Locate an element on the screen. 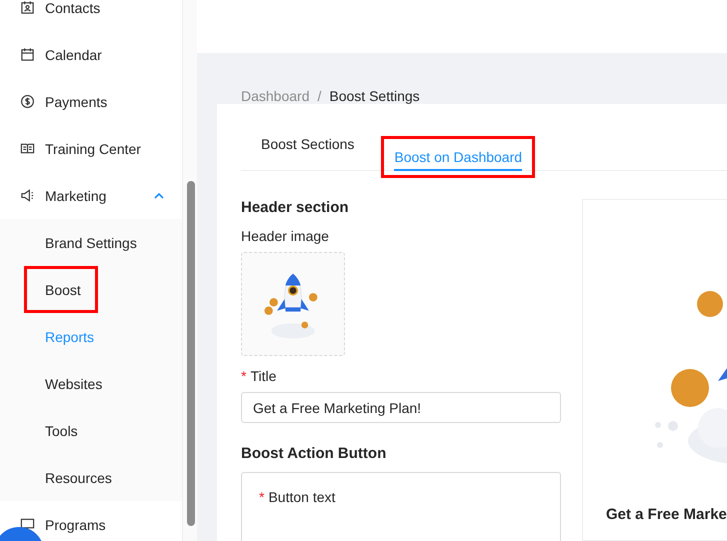  field-label: Header image is located at coordinates (285, 236).